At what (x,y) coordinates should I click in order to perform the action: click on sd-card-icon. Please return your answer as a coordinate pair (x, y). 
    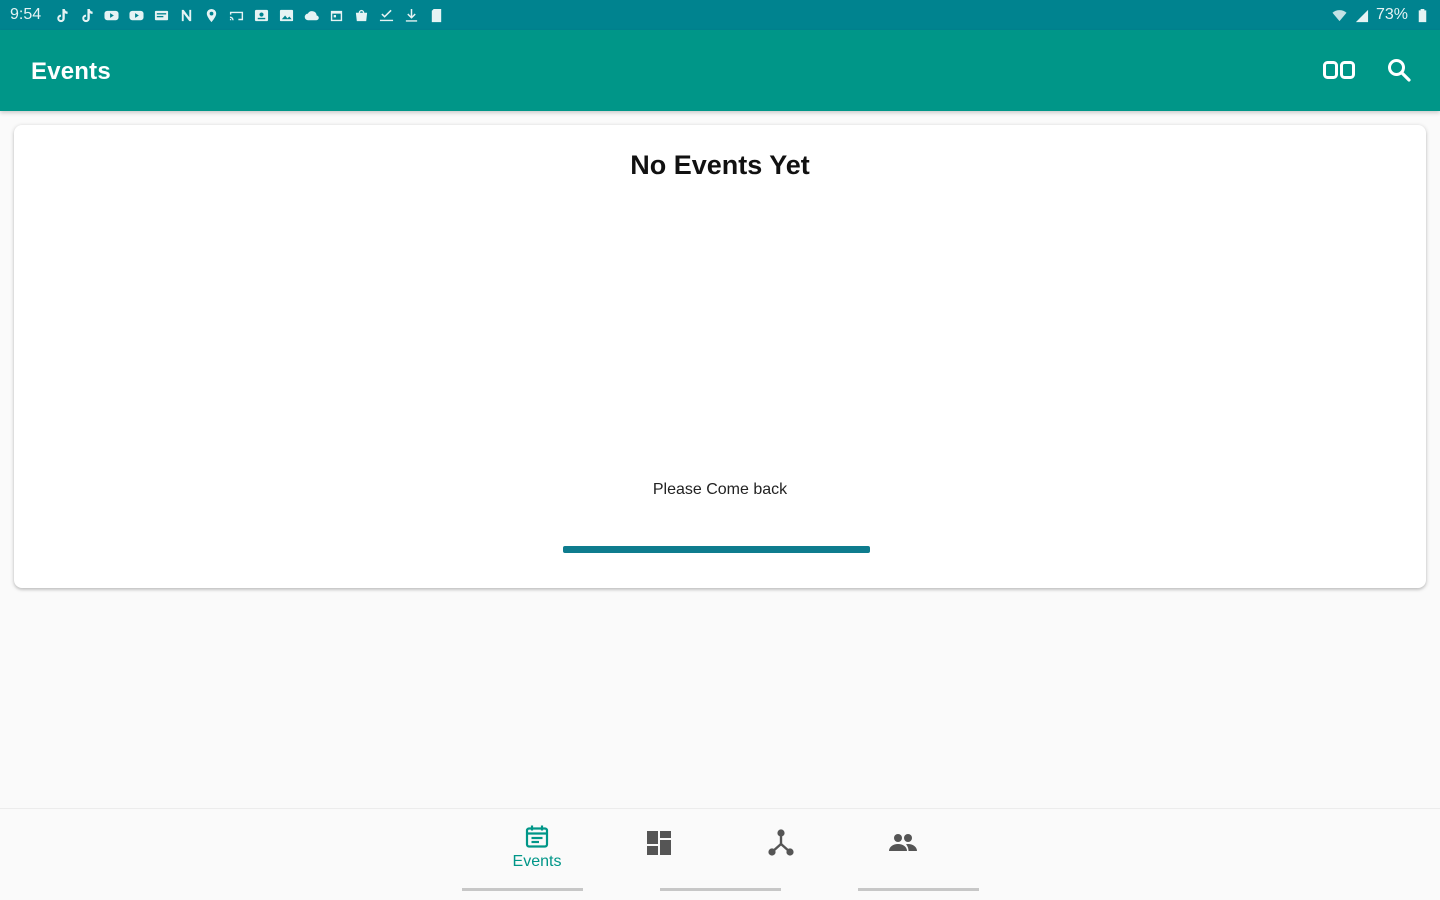
    Looking at the image, I should click on (436, 15).